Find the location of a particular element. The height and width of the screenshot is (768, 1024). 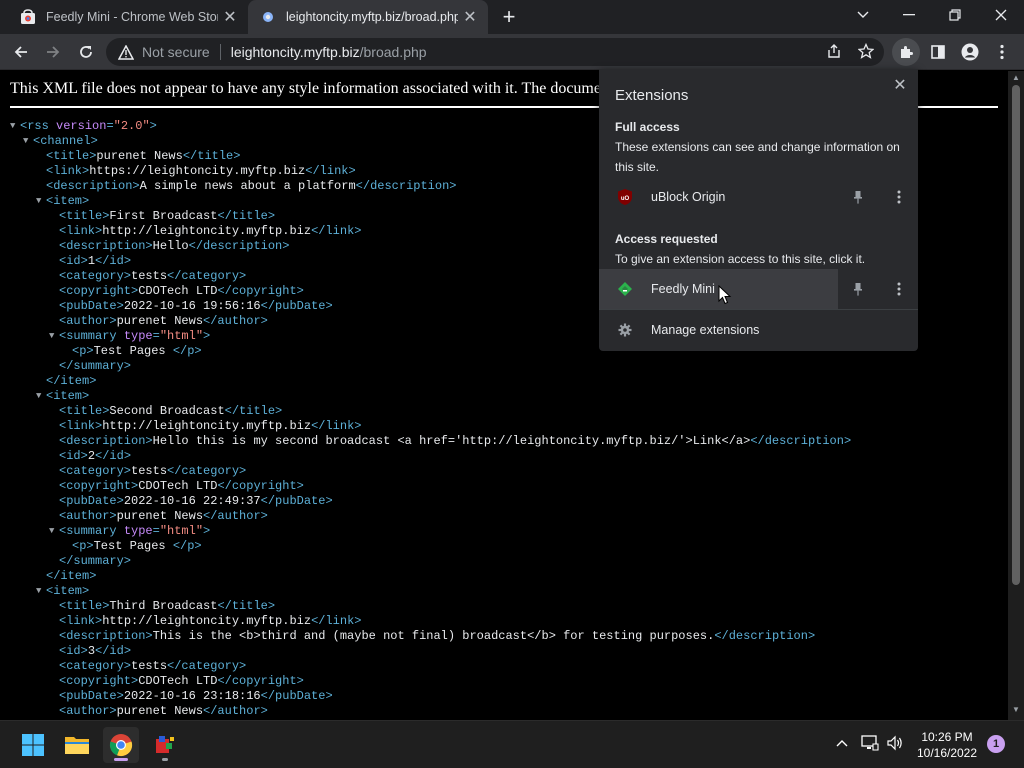

paint-app-button is located at coordinates (165, 745).